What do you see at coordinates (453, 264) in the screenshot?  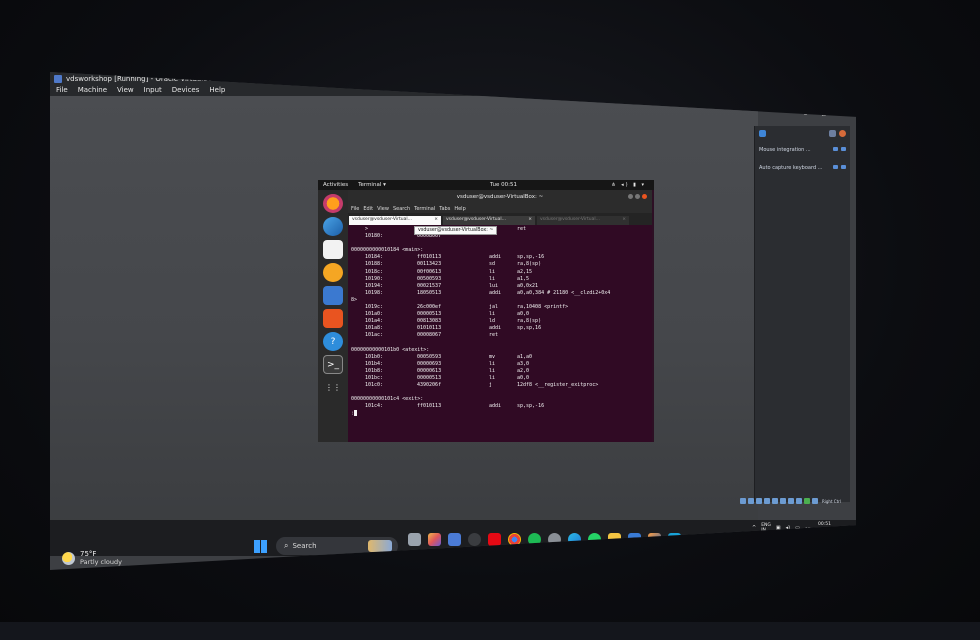 I see `terminal-line: 10188: 00113423 sd ra,8(sp)` at bounding box center [453, 264].